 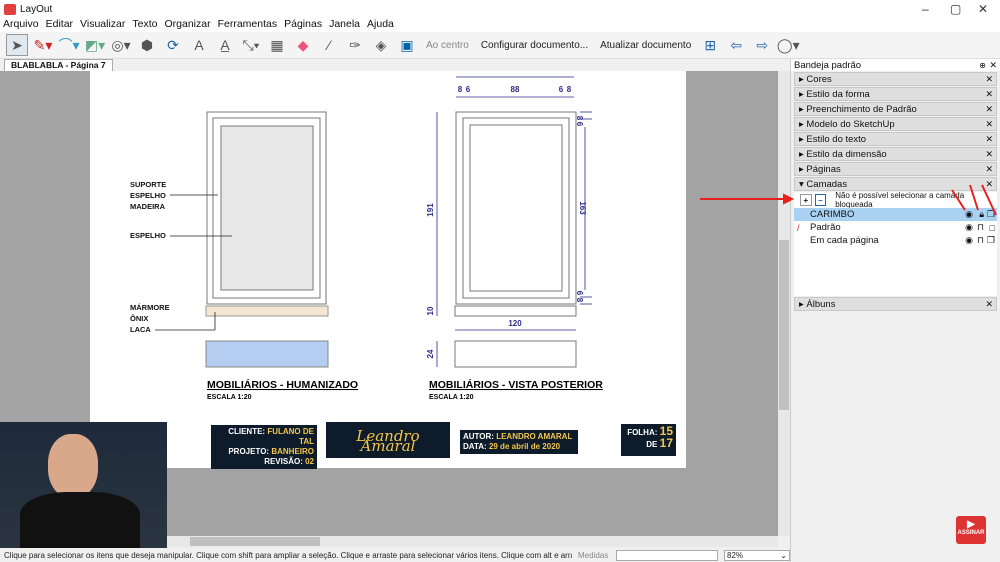 I want to click on left-title: MOBILIÁRIOS - HUMANIZADO, so click(x=282, y=384).